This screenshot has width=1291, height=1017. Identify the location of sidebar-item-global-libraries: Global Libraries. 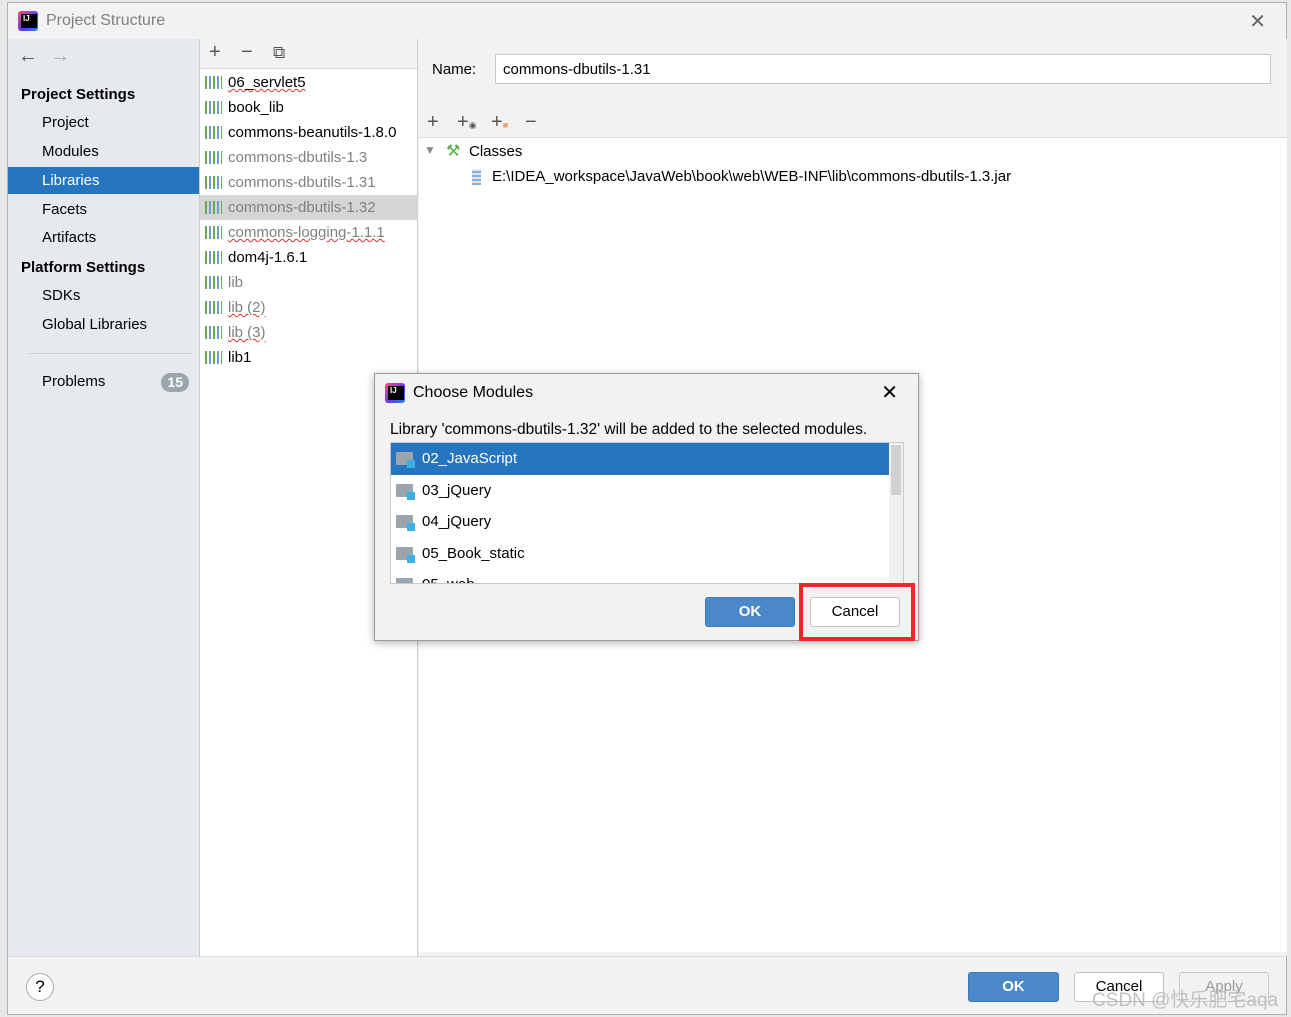
(103, 324).